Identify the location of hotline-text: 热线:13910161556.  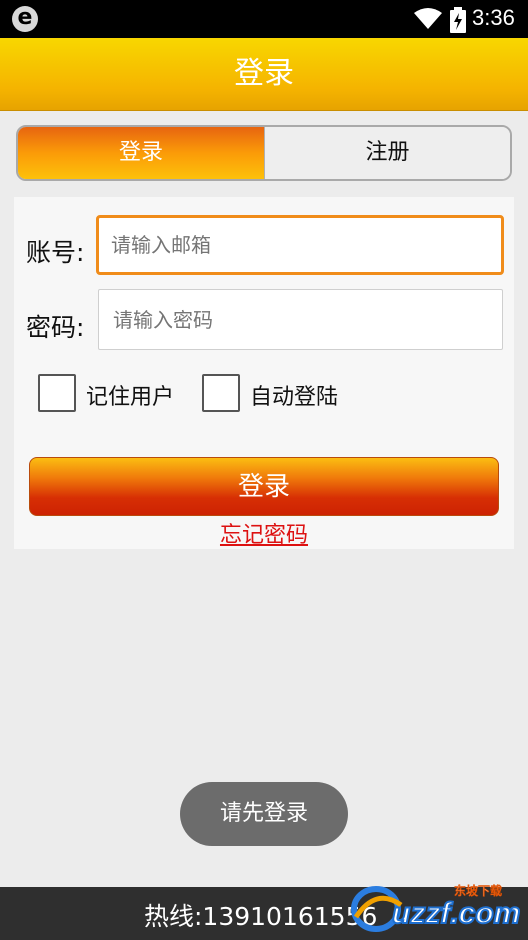
(261, 916).